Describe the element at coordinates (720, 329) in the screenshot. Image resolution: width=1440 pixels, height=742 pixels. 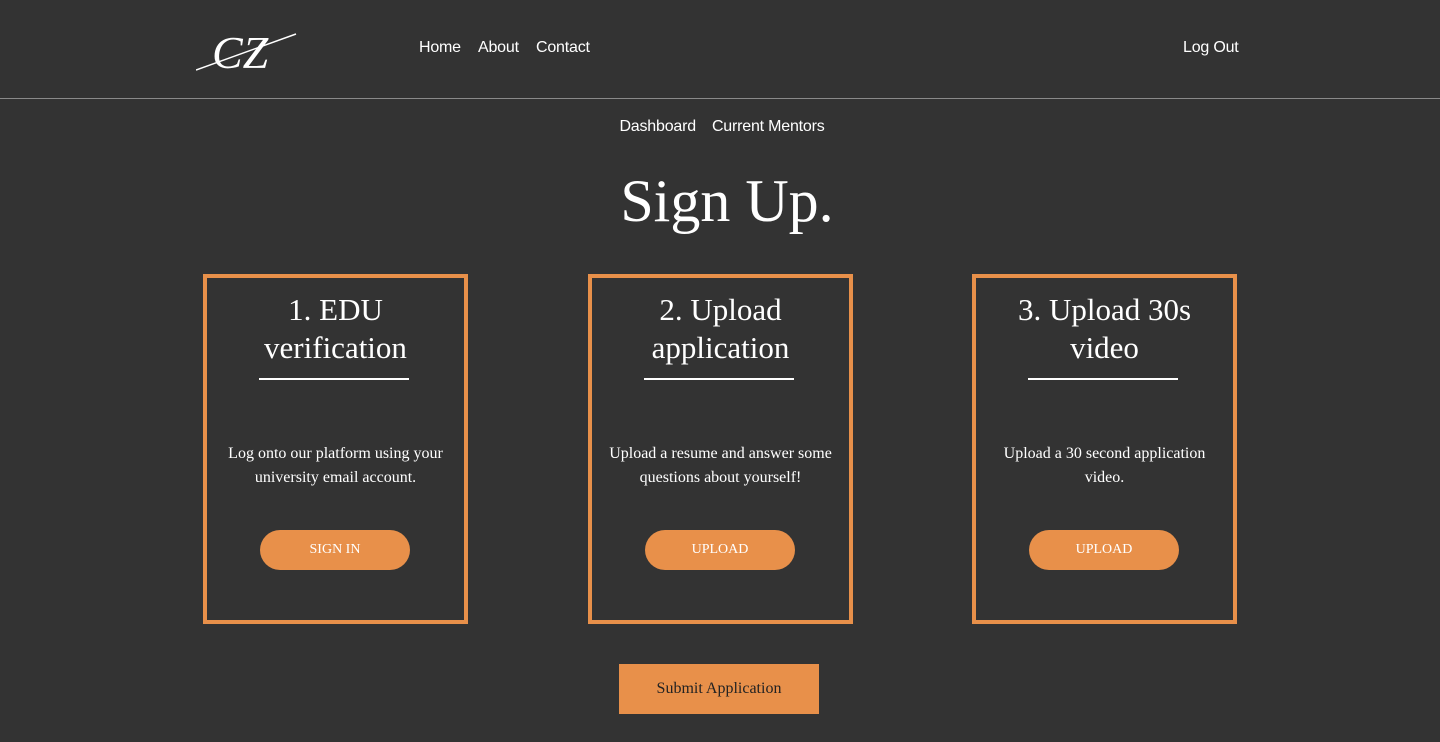
I see `step-title: 2. Upload application` at that location.